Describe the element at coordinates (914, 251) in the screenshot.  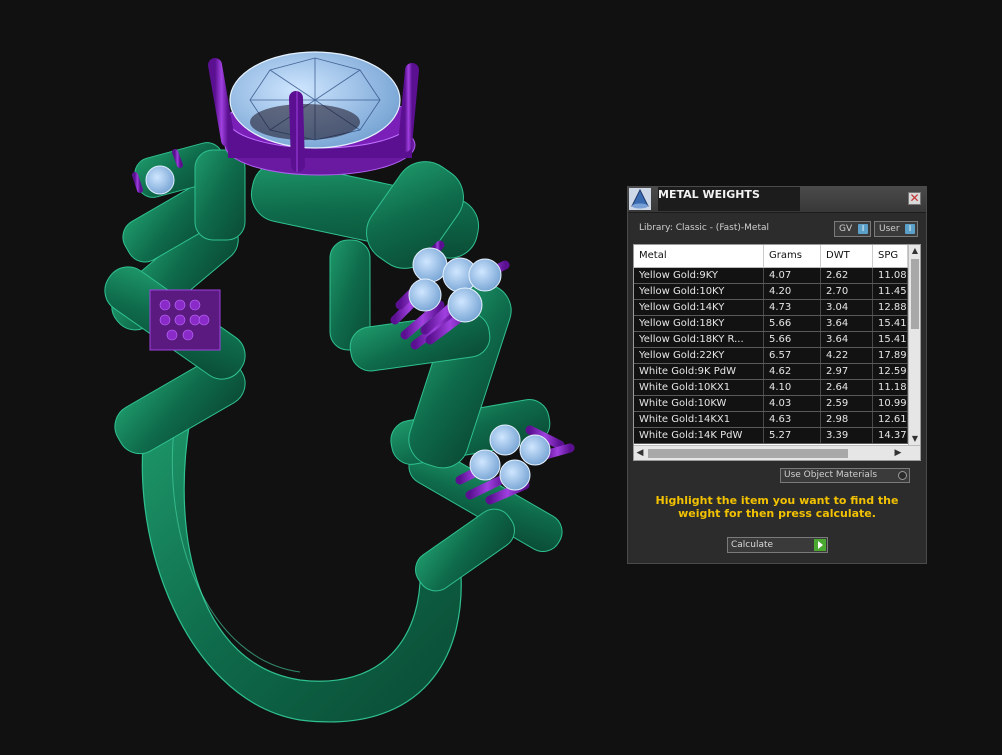
I see `scroll-up-icon: ▲` at that location.